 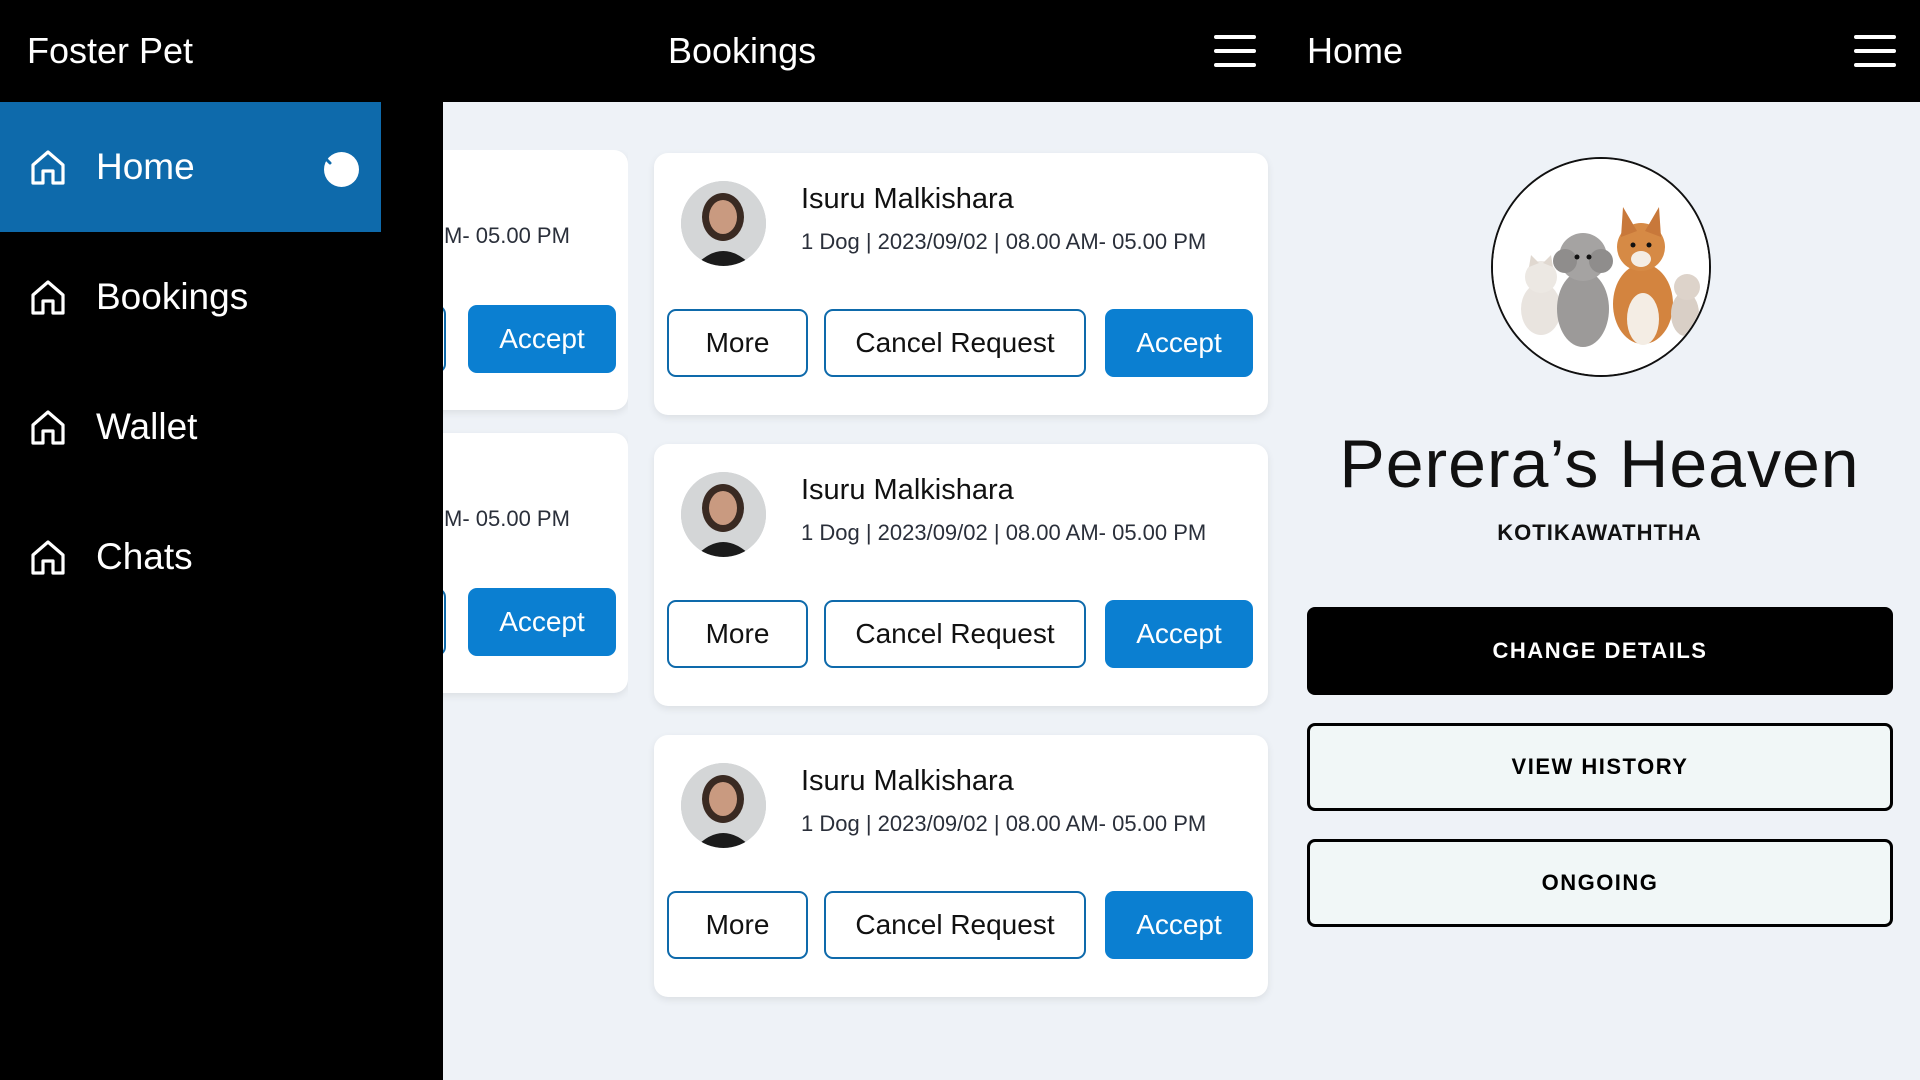 What do you see at coordinates (144, 556) in the screenshot?
I see `sidebar-item-label: Chats` at bounding box center [144, 556].